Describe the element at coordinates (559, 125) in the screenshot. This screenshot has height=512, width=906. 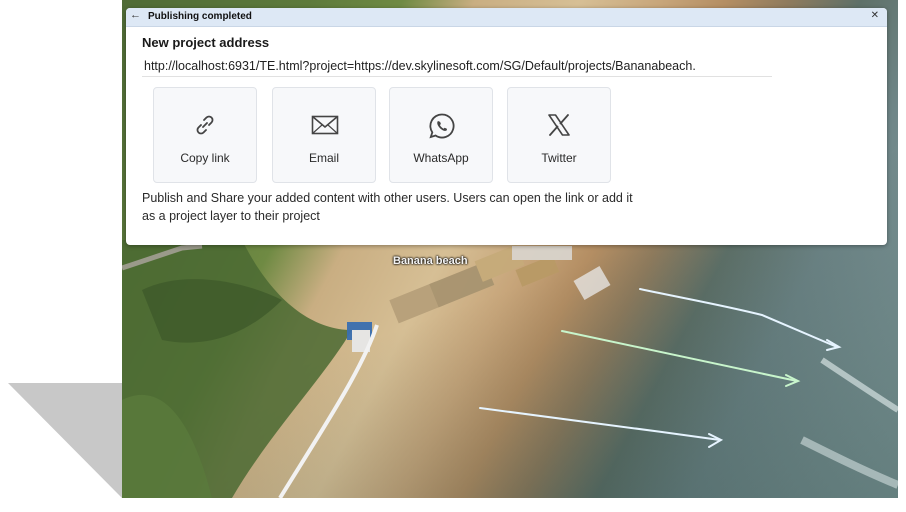
I see `x-twitter-icon` at that location.